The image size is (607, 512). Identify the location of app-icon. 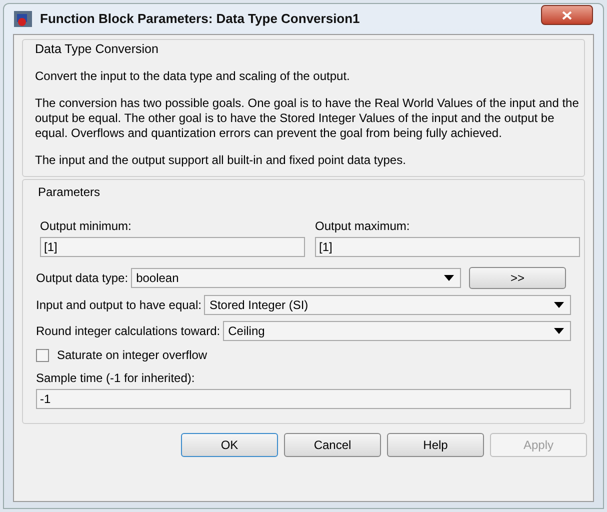
(23, 19).